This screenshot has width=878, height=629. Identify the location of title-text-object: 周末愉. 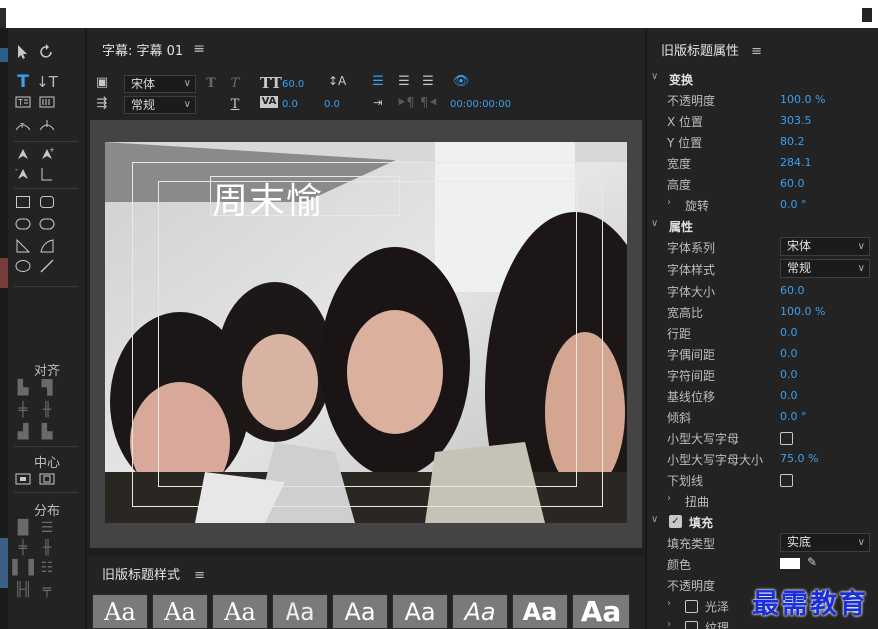
(267, 198).